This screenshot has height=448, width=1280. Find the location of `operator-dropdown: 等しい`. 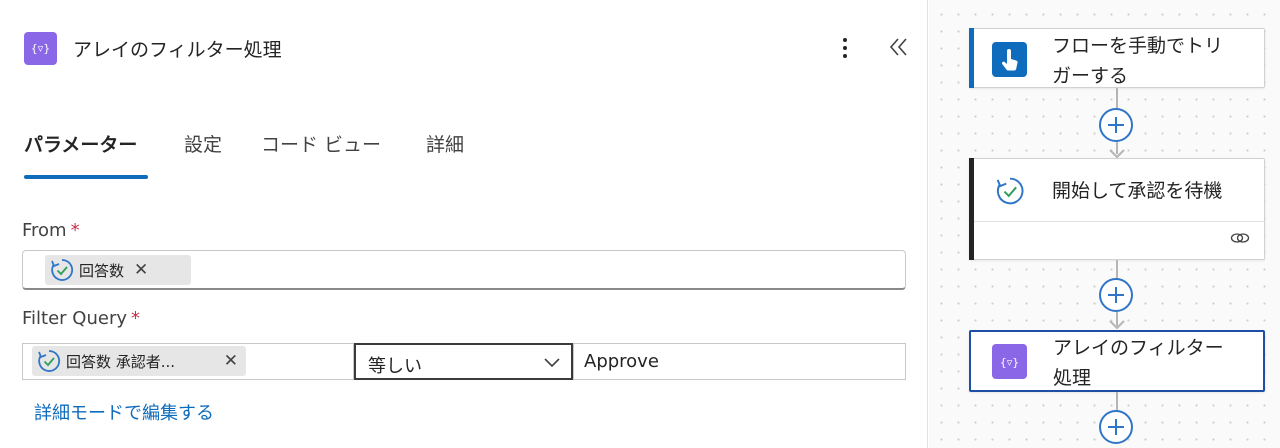

operator-dropdown: 等しい is located at coordinates (463, 361).